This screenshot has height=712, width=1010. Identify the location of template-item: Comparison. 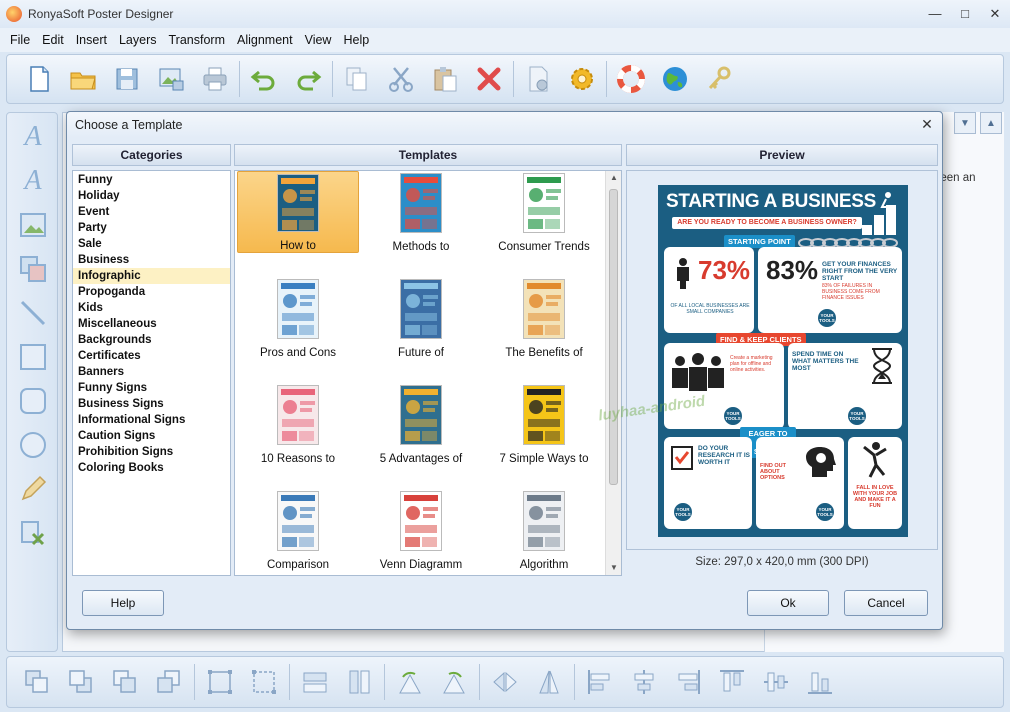
(298, 530).